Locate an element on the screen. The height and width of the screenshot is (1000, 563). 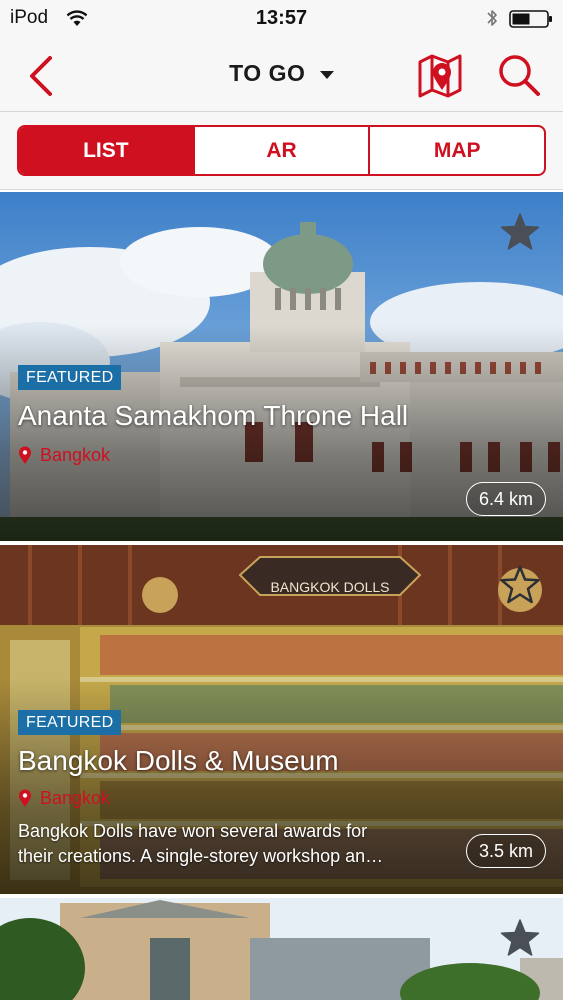
search-icon is located at coordinates (519, 75).